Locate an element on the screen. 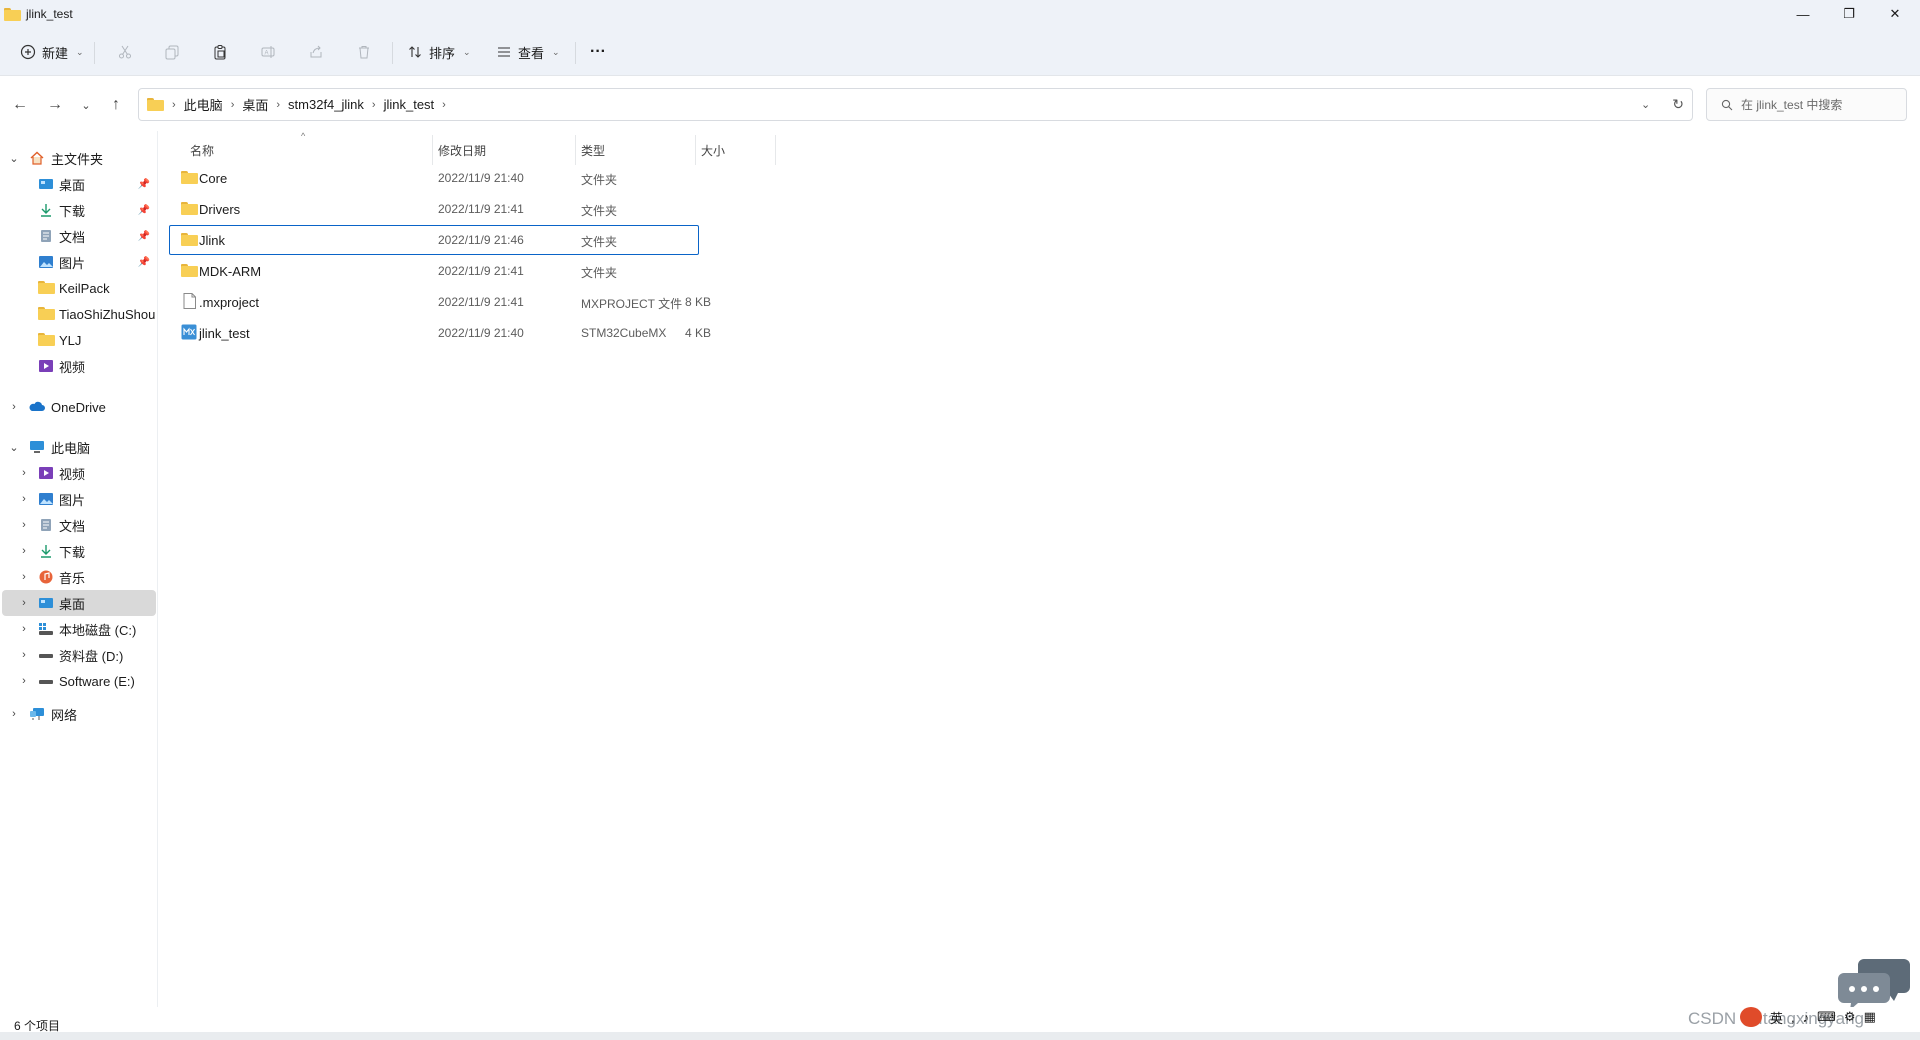 Image resolution: width=1920 pixels, height=1040 pixels. chat-bubble-icon is located at coordinates (1875, 983).